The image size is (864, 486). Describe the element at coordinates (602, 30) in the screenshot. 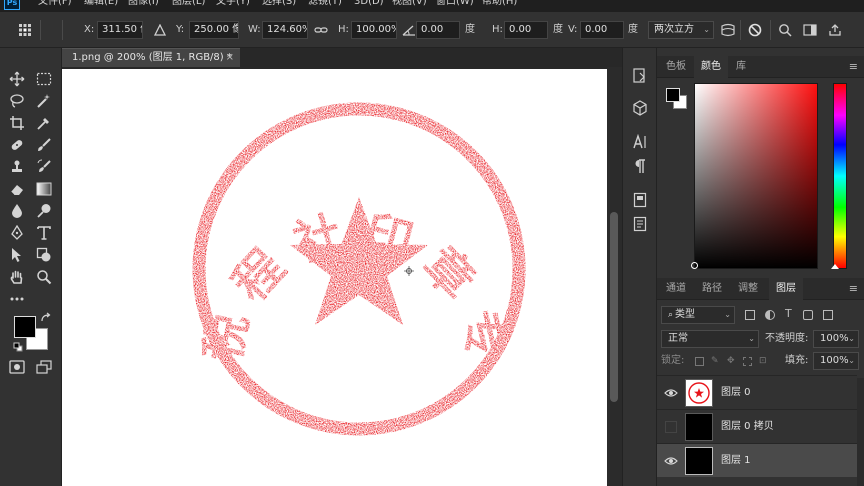

I see `skew-v-input: 0.00` at that location.